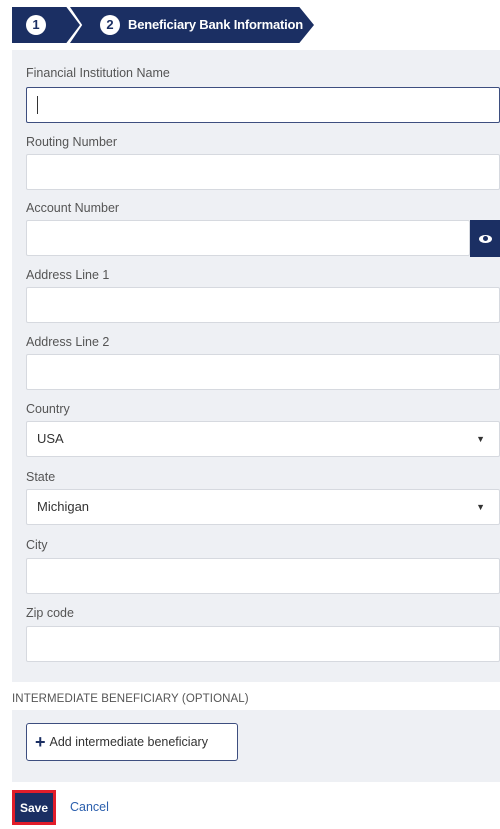  What do you see at coordinates (72, 142) in the screenshot?
I see `routing-number-label: Routing Number` at bounding box center [72, 142].